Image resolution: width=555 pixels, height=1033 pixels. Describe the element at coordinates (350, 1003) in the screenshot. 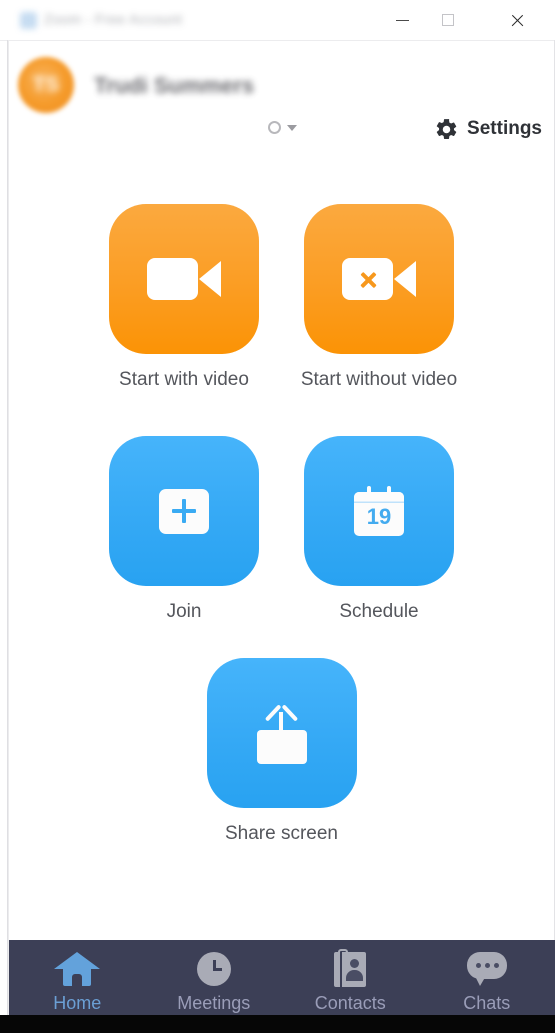

I see `nav-label-contacts: Contacts` at that location.